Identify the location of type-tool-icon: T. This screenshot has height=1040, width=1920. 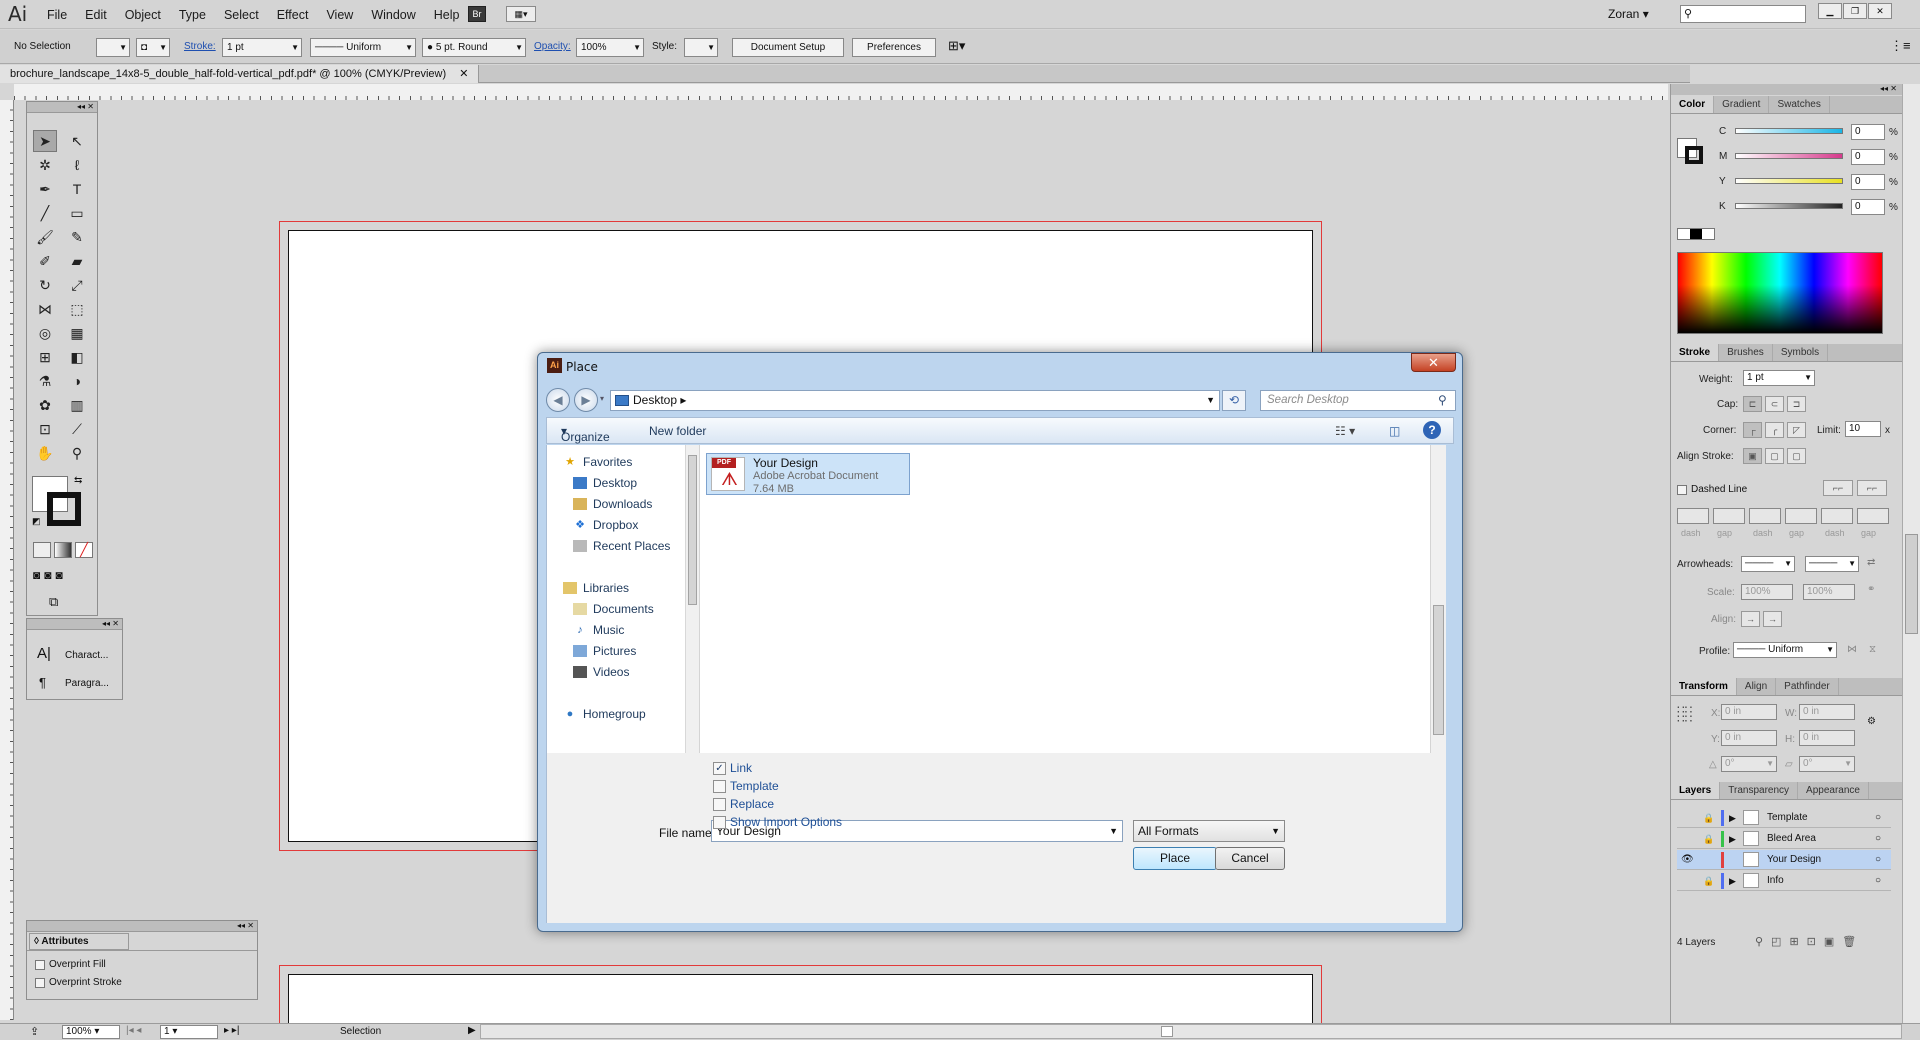
(77, 189).